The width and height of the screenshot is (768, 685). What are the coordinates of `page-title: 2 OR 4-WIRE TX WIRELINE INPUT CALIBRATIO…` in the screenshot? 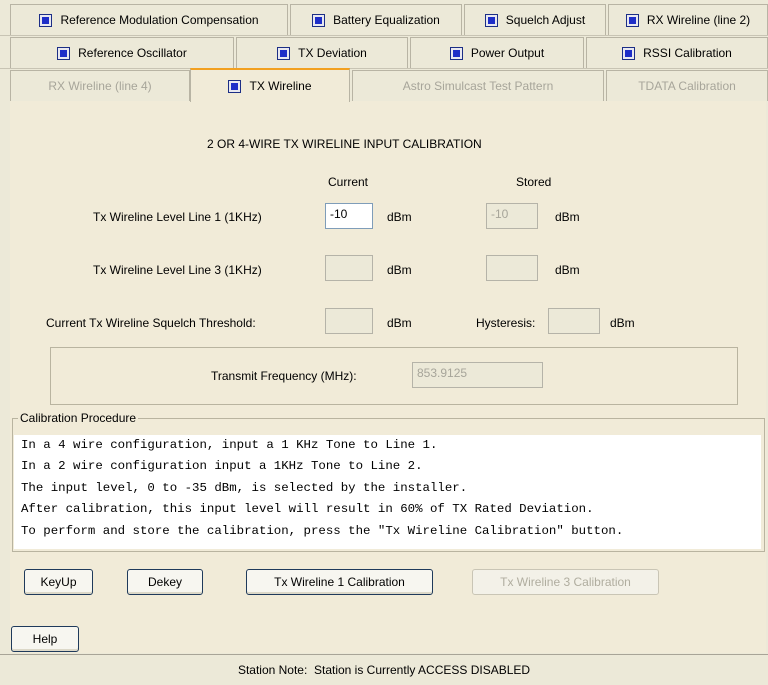 It's located at (344, 144).